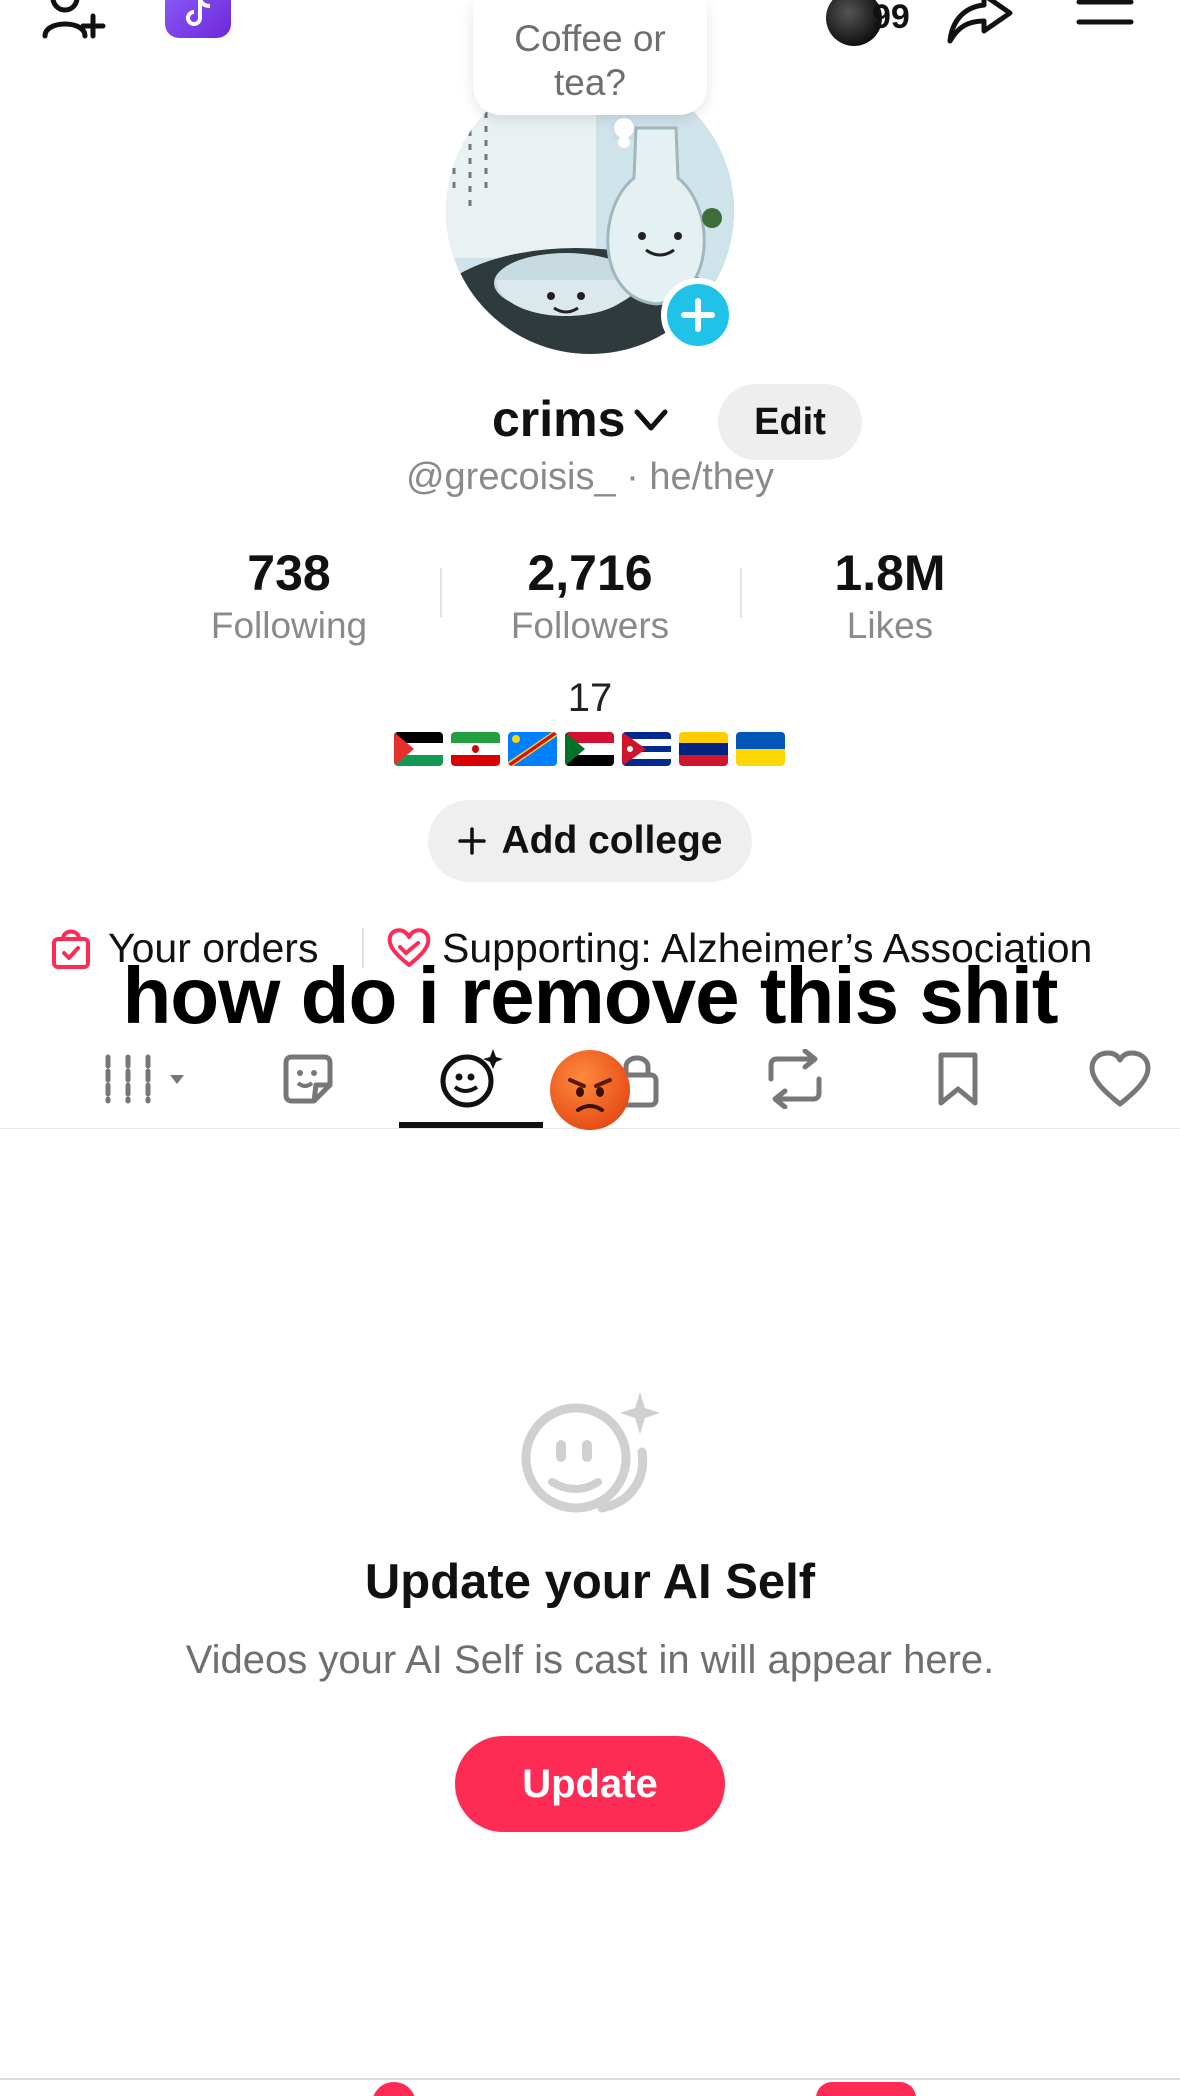 The height and width of the screenshot is (2096, 1180). What do you see at coordinates (394, 2089) in the screenshot?
I see `bottom-nav-notification-dot` at bounding box center [394, 2089].